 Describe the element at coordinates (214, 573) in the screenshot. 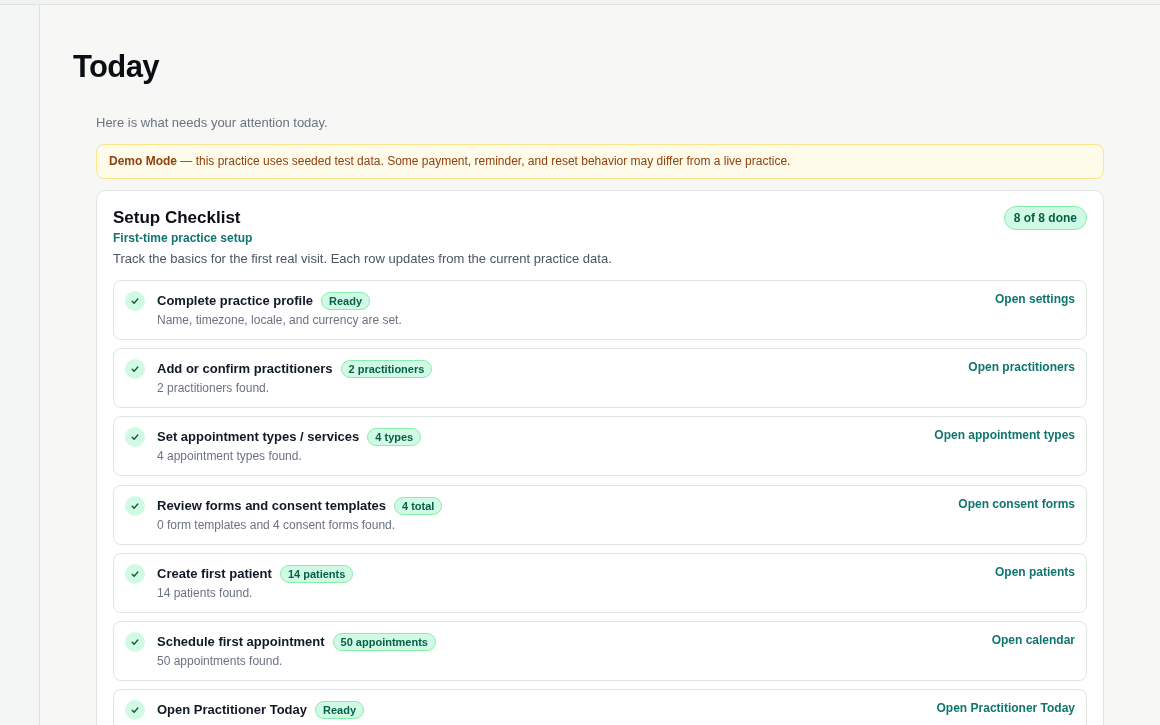

I see `row-title: Create first patient` at that location.